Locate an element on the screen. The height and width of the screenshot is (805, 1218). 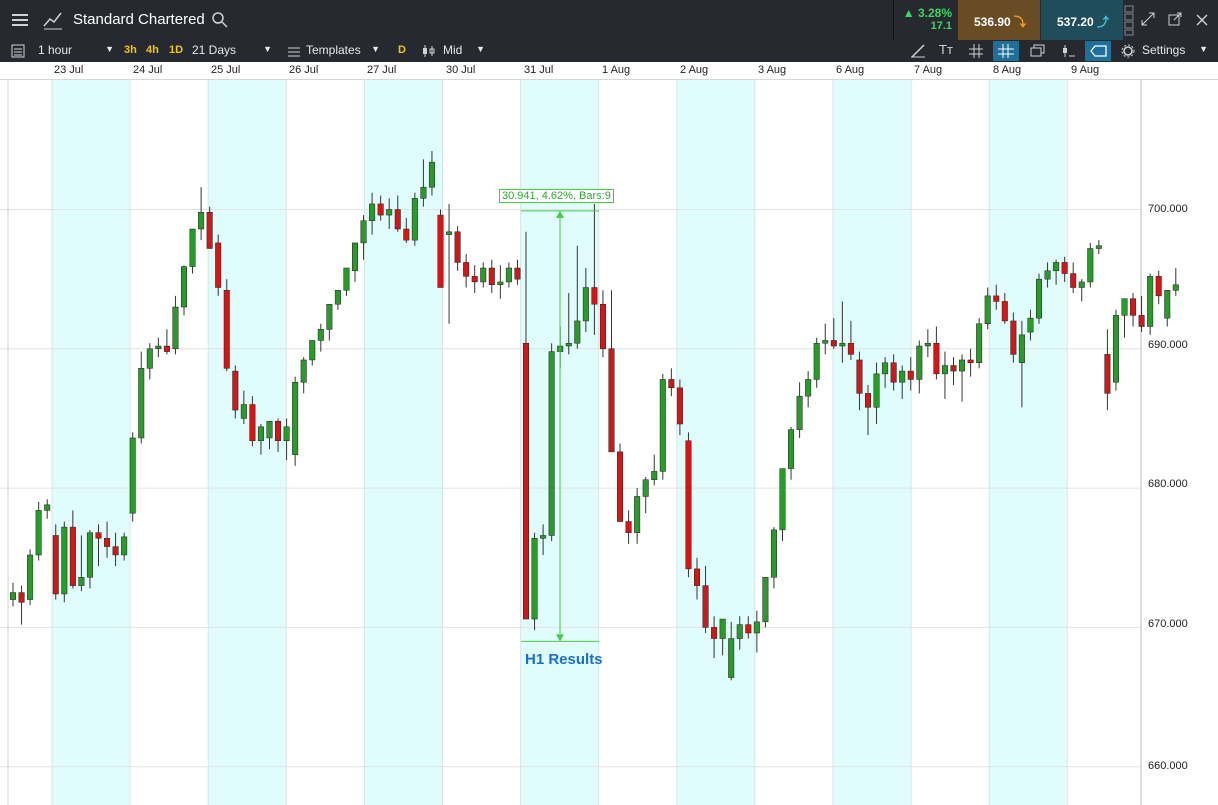
date-label: 8 Aug is located at coordinates (1007, 70).